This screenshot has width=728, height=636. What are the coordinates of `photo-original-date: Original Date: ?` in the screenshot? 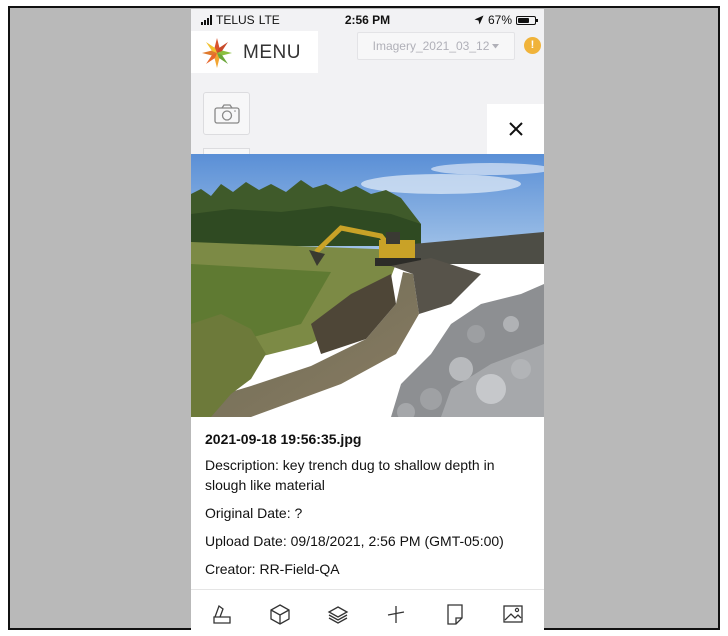 It's located at (254, 513).